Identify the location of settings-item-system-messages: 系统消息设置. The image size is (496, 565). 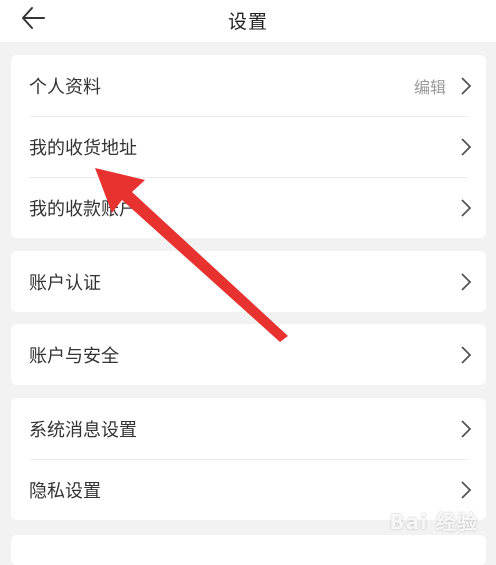
(248, 428).